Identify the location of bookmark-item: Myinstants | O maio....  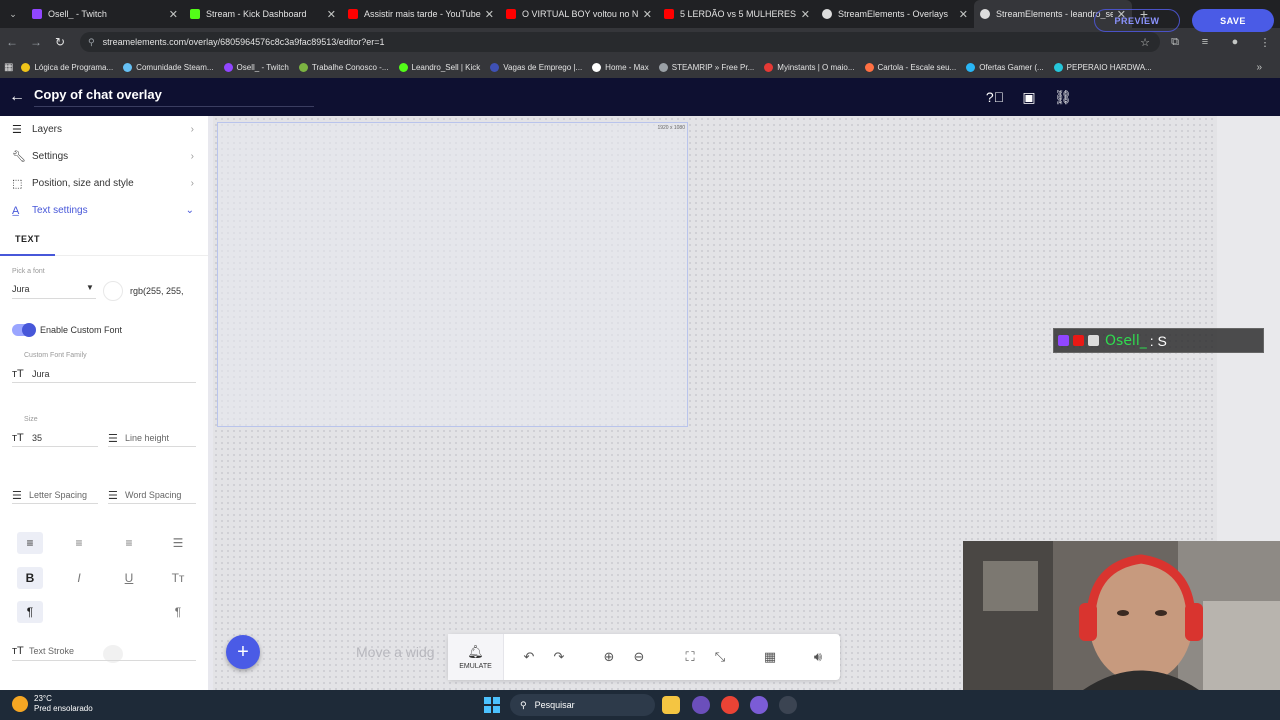
(809, 67).